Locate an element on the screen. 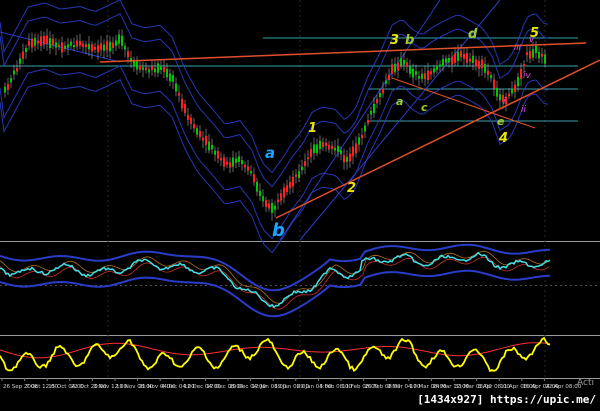 Image resolution: width=600 pixels, height=411 pixels. wave-label: 2 is located at coordinates (351, 188).